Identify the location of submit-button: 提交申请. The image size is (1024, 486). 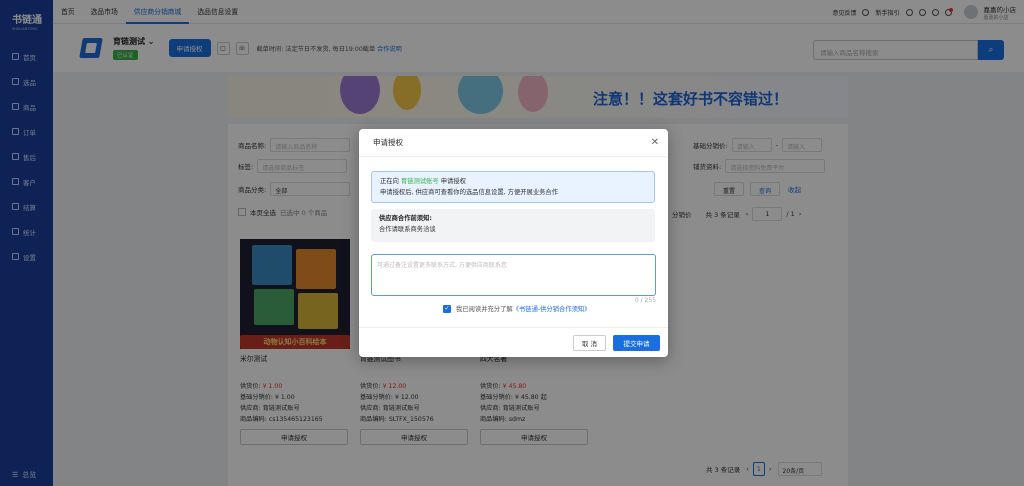
(636, 343).